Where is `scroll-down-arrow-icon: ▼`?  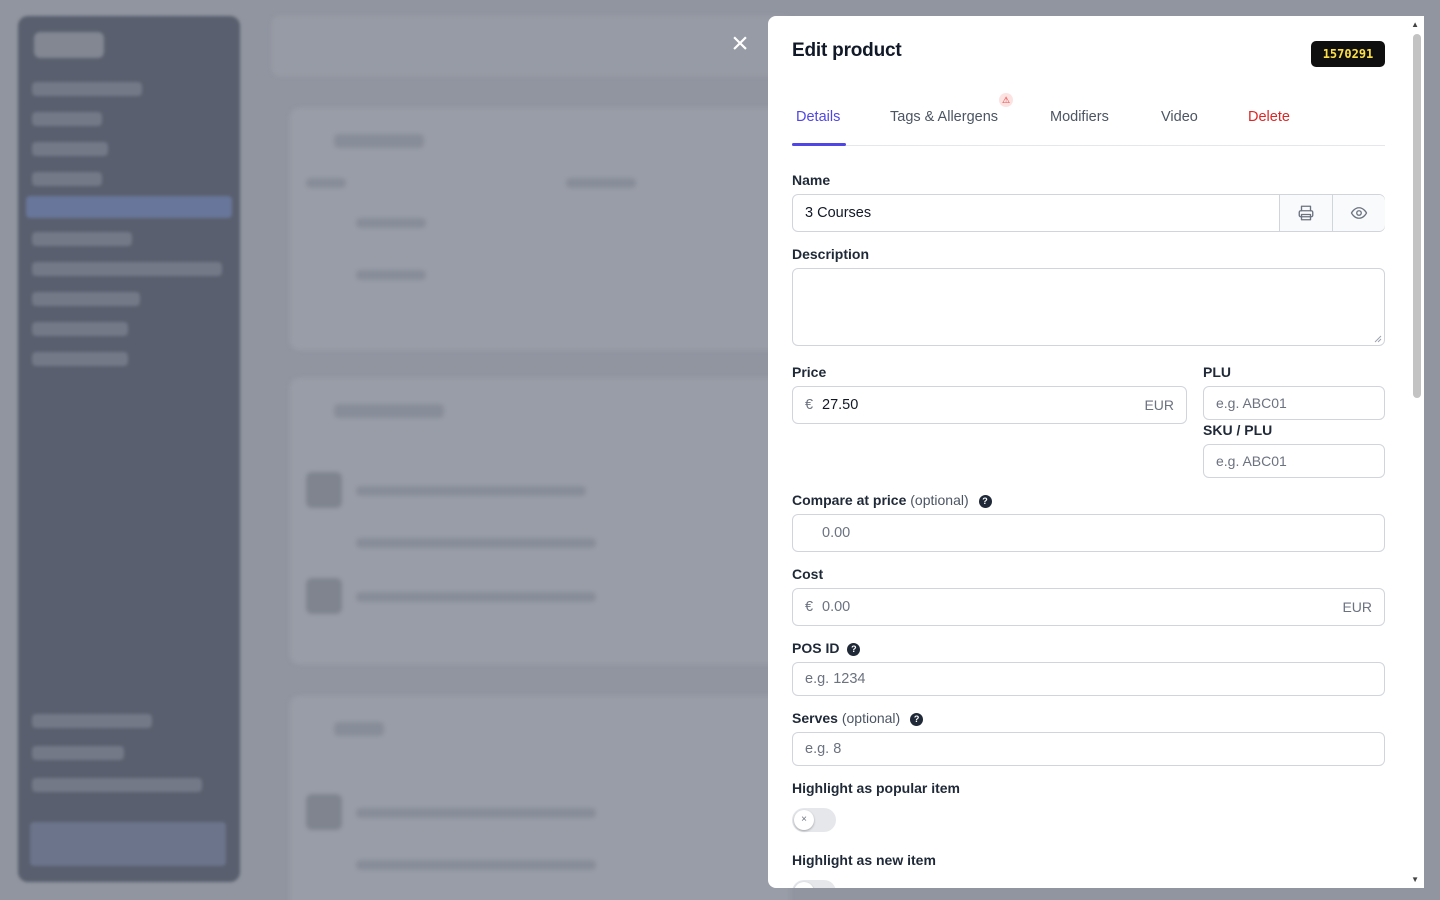 scroll-down-arrow-icon: ▼ is located at coordinates (1415, 879).